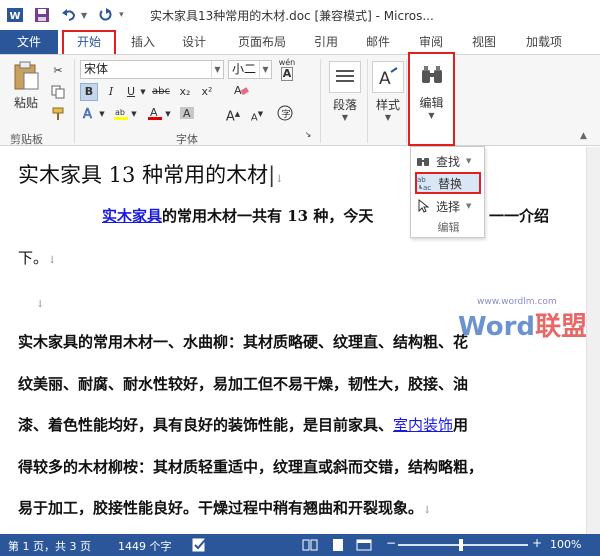  What do you see at coordinates (287, 62) in the screenshot?
I see `phonetic-guide-label: wén` at bounding box center [287, 62].